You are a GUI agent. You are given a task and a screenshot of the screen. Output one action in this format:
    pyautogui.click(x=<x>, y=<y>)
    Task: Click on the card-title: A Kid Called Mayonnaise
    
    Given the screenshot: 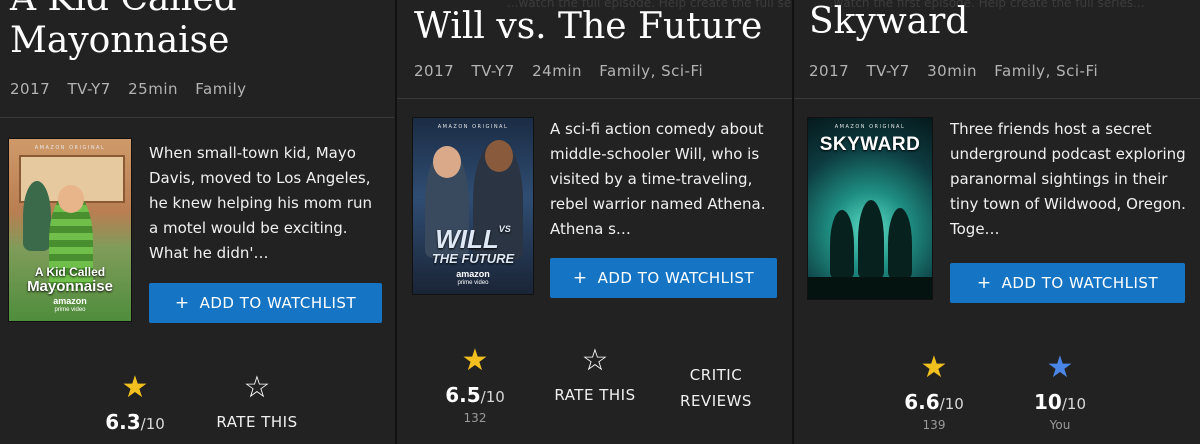 What is the action you would take?
    pyautogui.click(x=123, y=31)
    